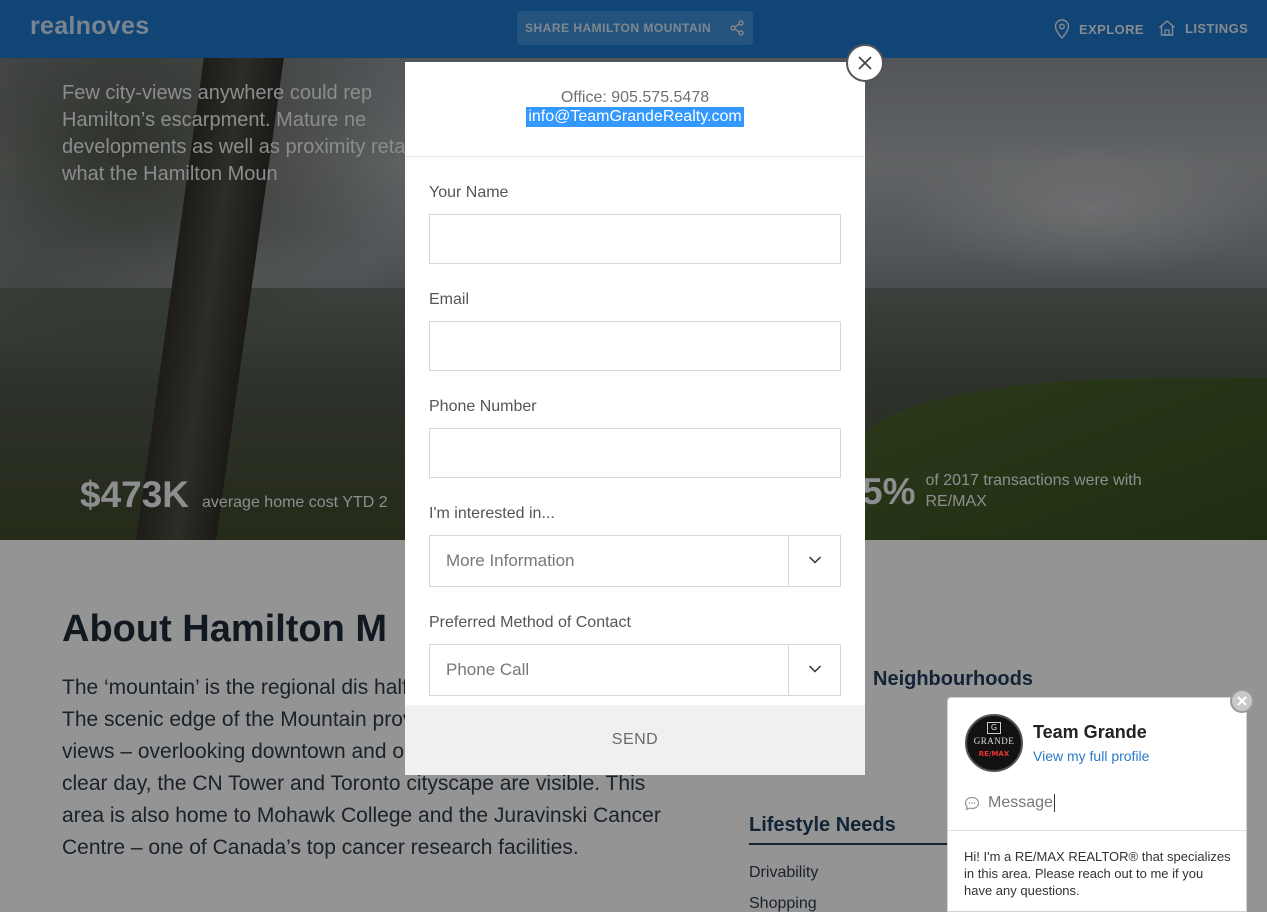 The image size is (1267, 912). What do you see at coordinates (530, 622) in the screenshot?
I see `contact-method-label: Preferred Method of Contact` at bounding box center [530, 622].